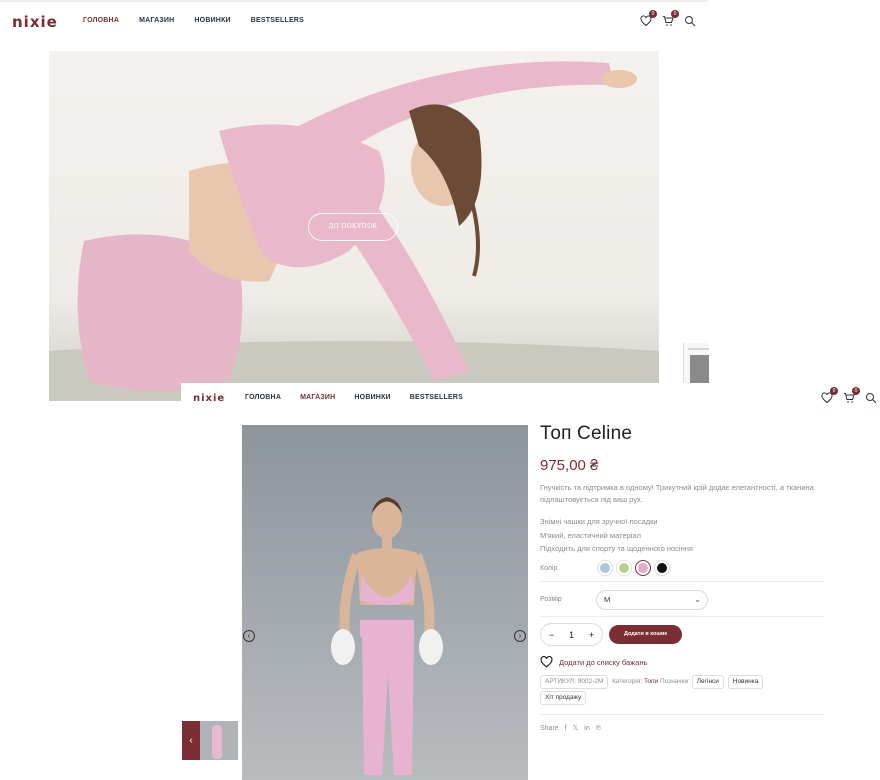 The height and width of the screenshot is (780, 880). Describe the element at coordinates (586, 433) in the screenshot. I see `product-title: Топ Celine` at that location.